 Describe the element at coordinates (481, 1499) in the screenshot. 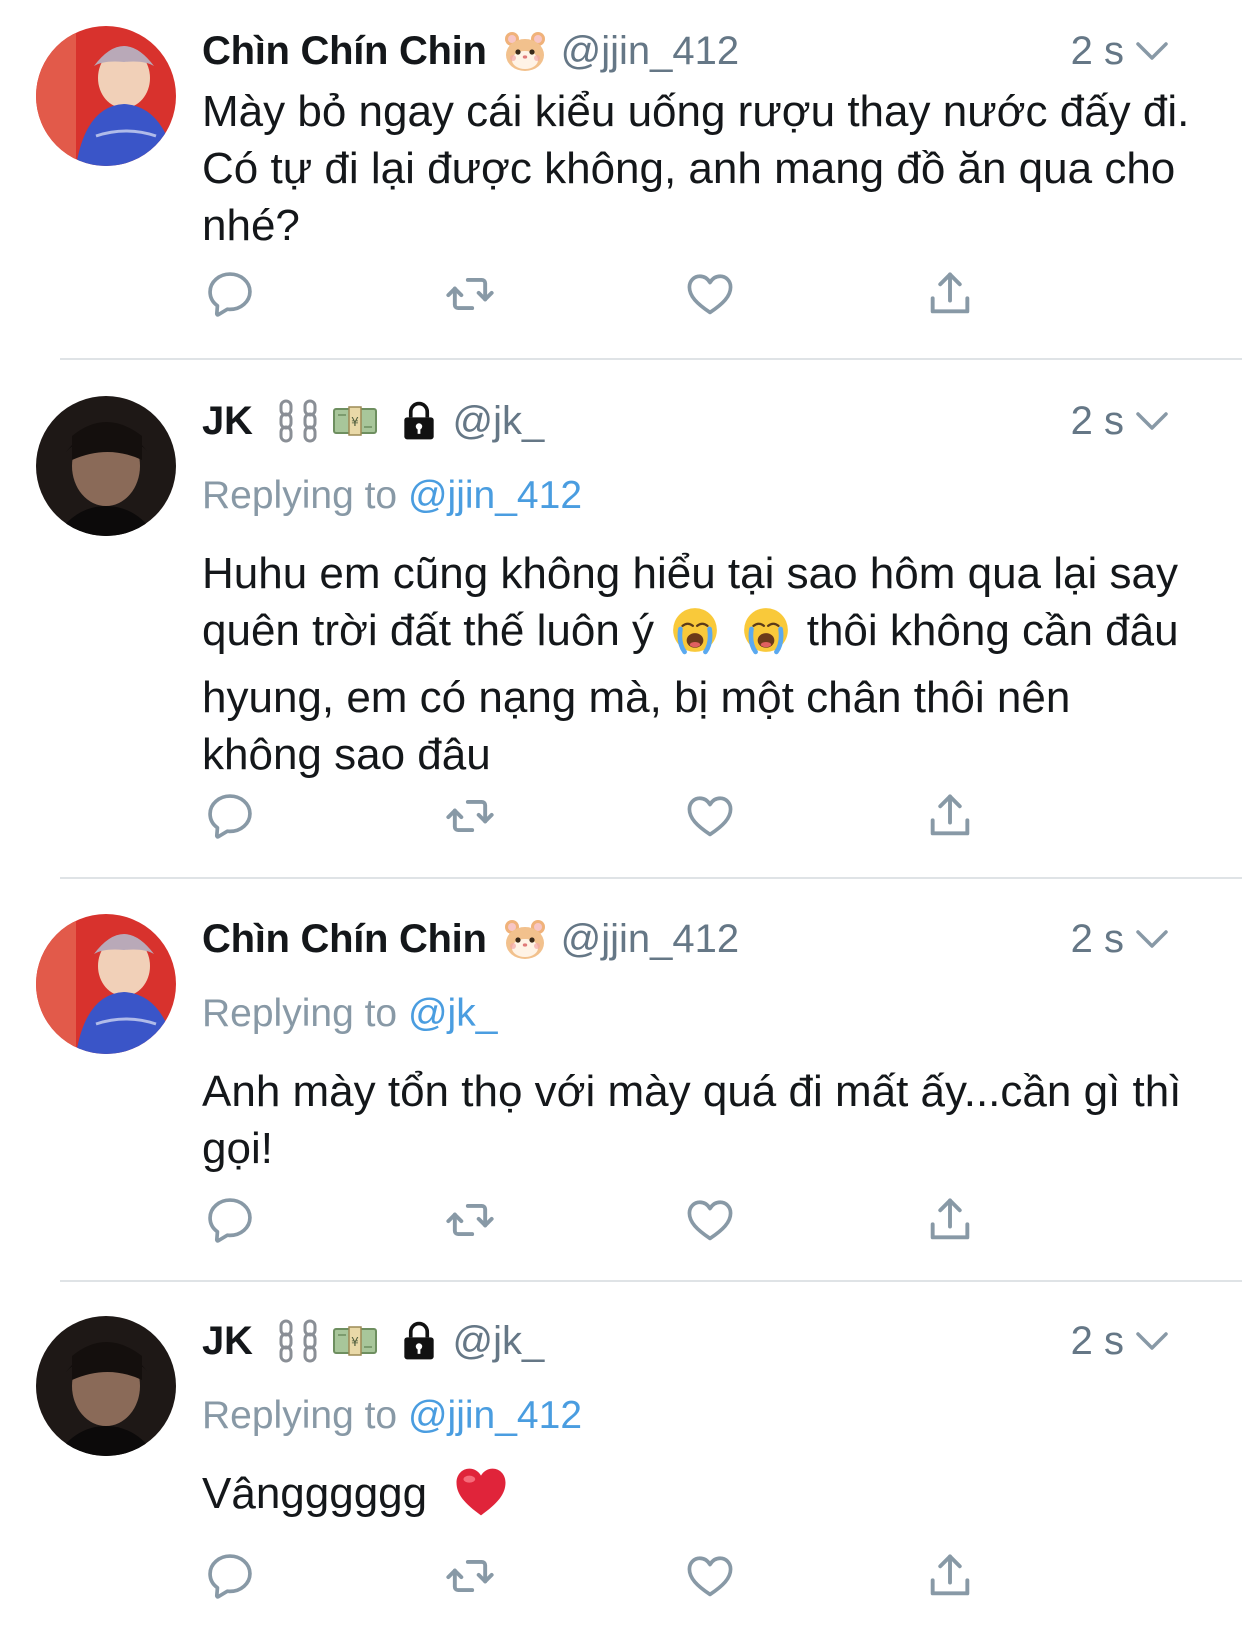

I see `red-heart-icon` at that location.